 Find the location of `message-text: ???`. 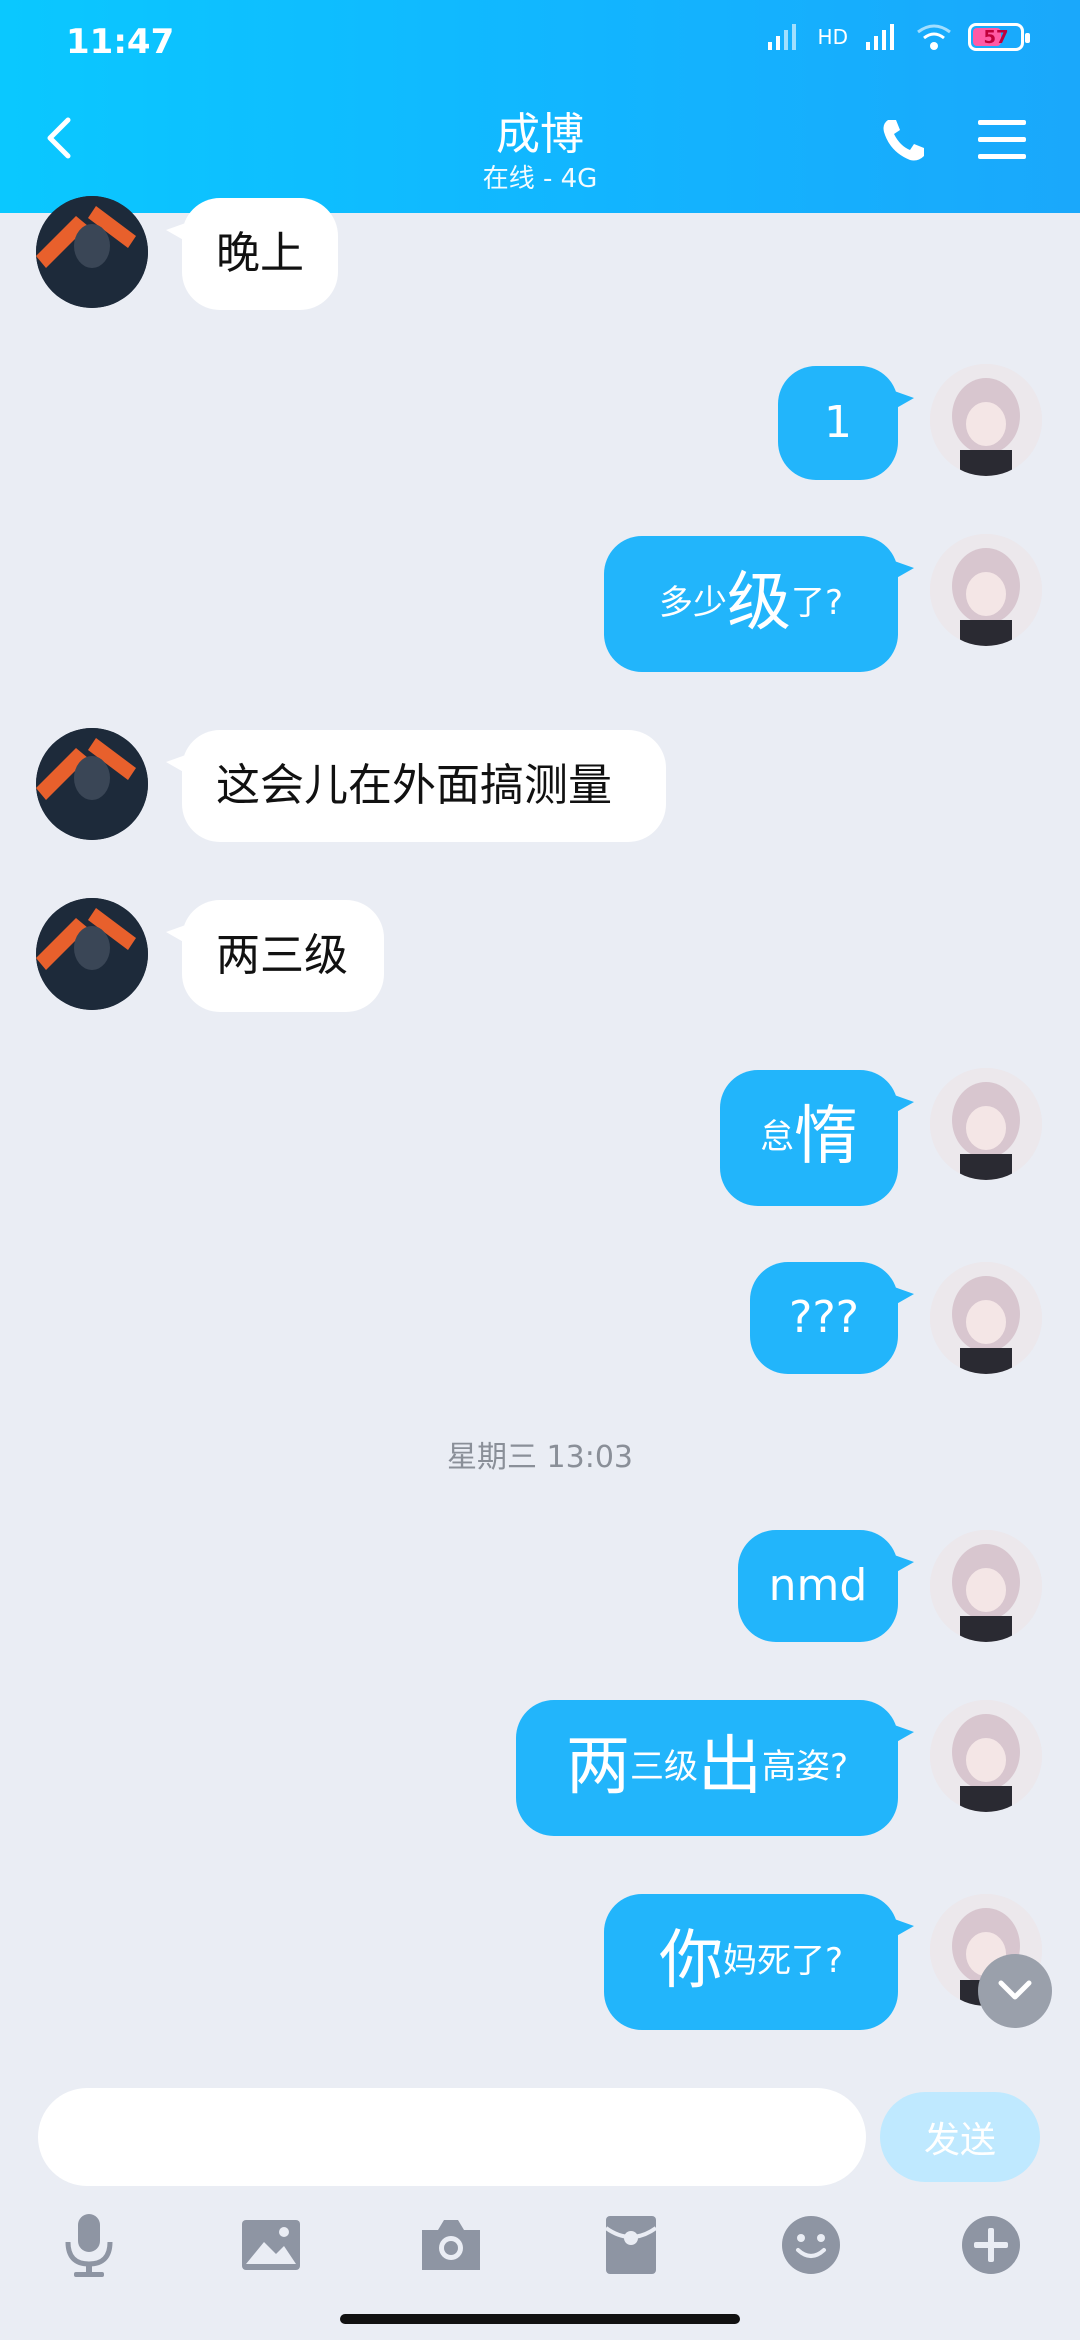

message-text: ??? is located at coordinates (824, 1317).